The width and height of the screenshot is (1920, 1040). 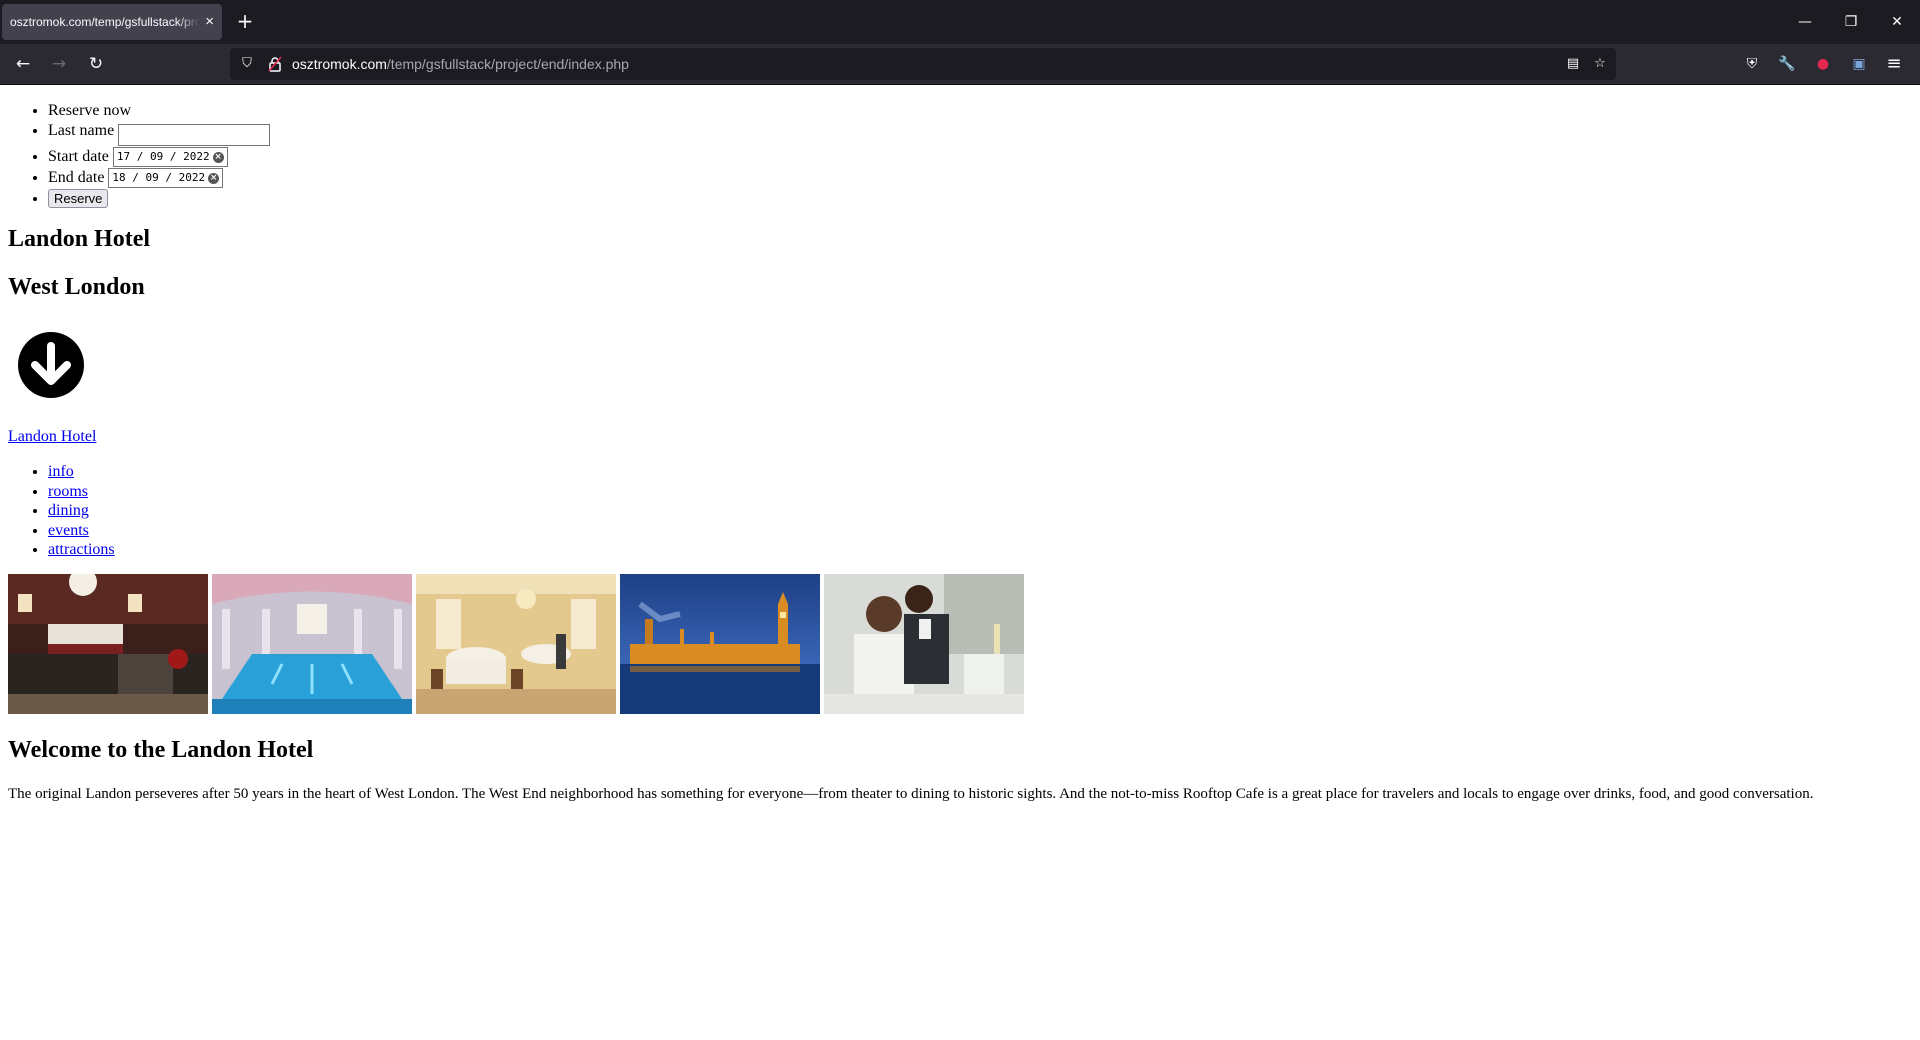 What do you see at coordinates (1894, 64) in the screenshot?
I see `hamburger-menu-icon: ≡` at bounding box center [1894, 64].